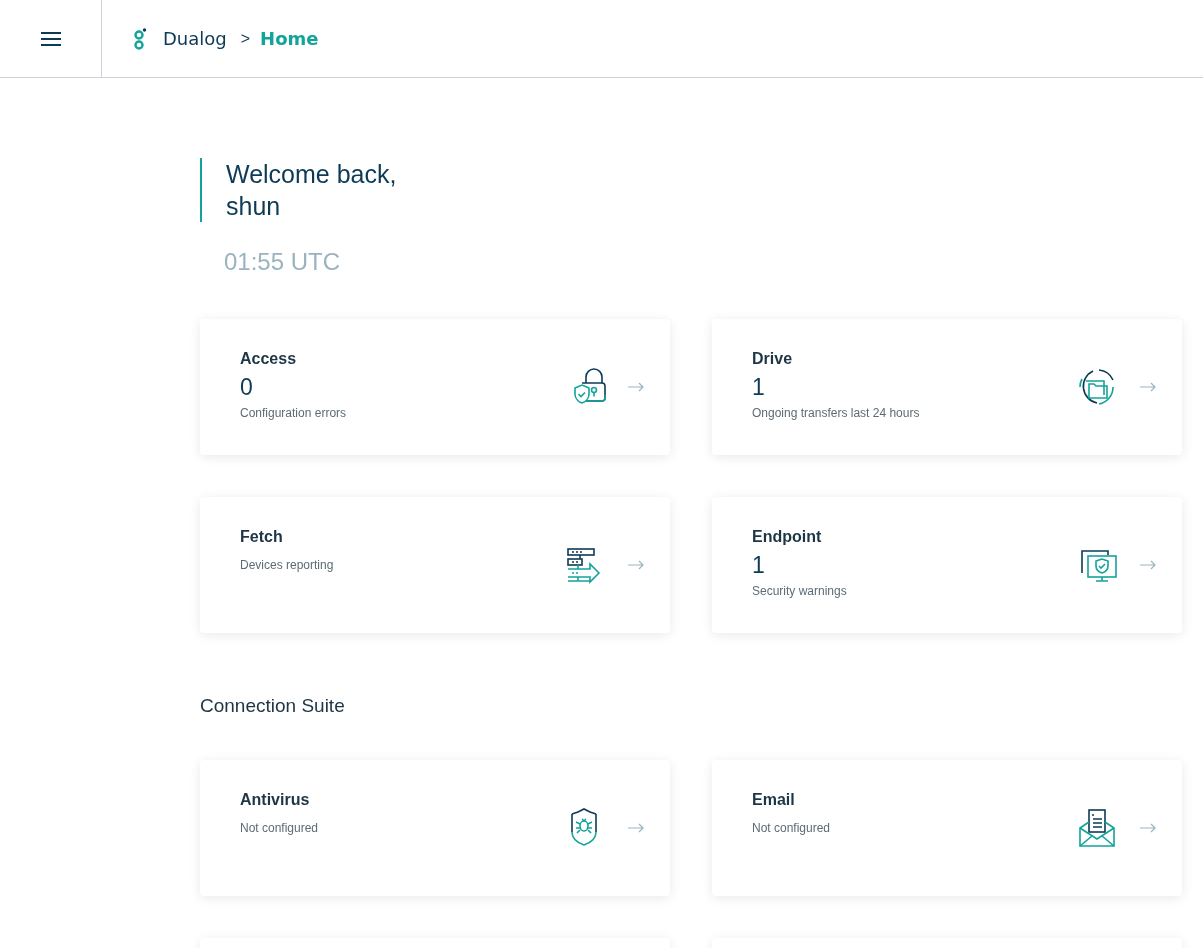  I want to click on card-title: Drive, so click(773, 359).